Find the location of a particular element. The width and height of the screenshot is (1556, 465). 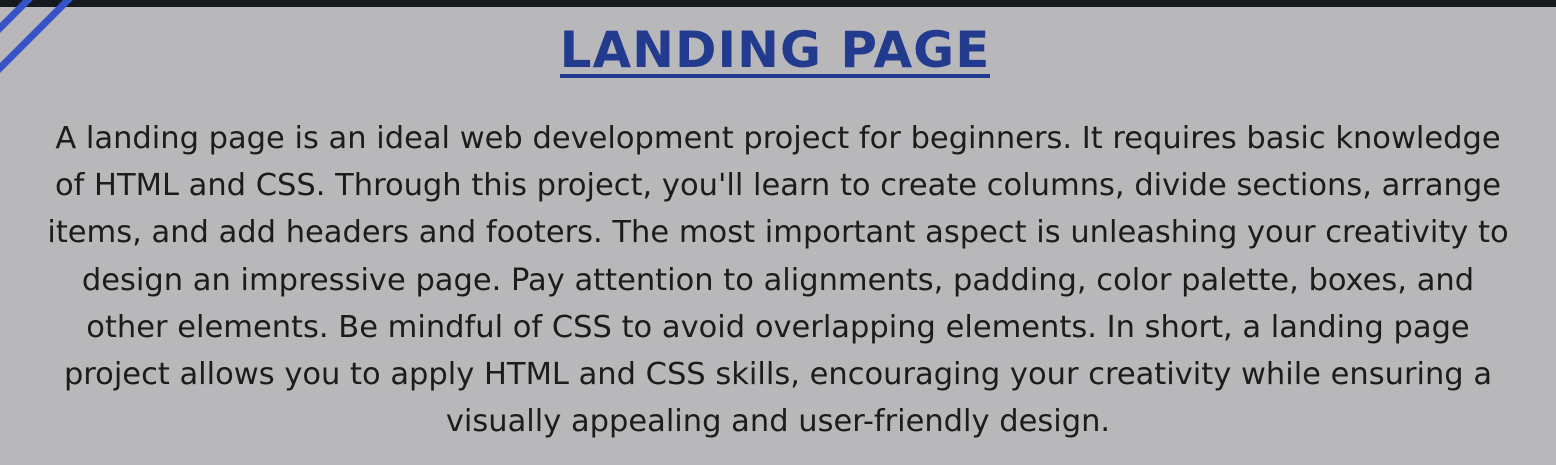

top-bar is located at coordinates (778, 3).